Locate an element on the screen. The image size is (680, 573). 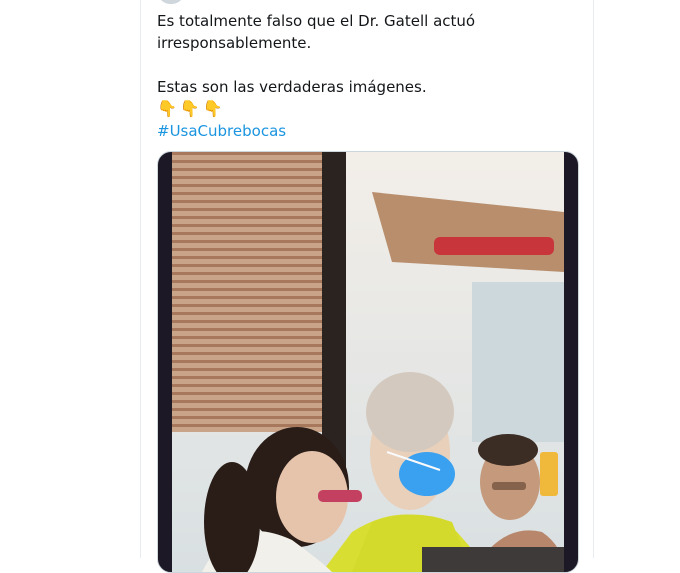
avatar is located at coordinates (171, 2).